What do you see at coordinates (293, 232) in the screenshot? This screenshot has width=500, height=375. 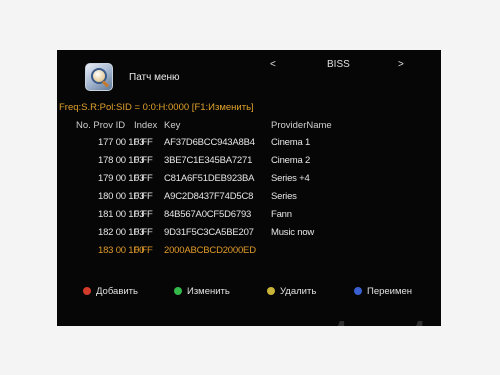 I see `row-provider-name: Music now` at bounding box center [293, 232].